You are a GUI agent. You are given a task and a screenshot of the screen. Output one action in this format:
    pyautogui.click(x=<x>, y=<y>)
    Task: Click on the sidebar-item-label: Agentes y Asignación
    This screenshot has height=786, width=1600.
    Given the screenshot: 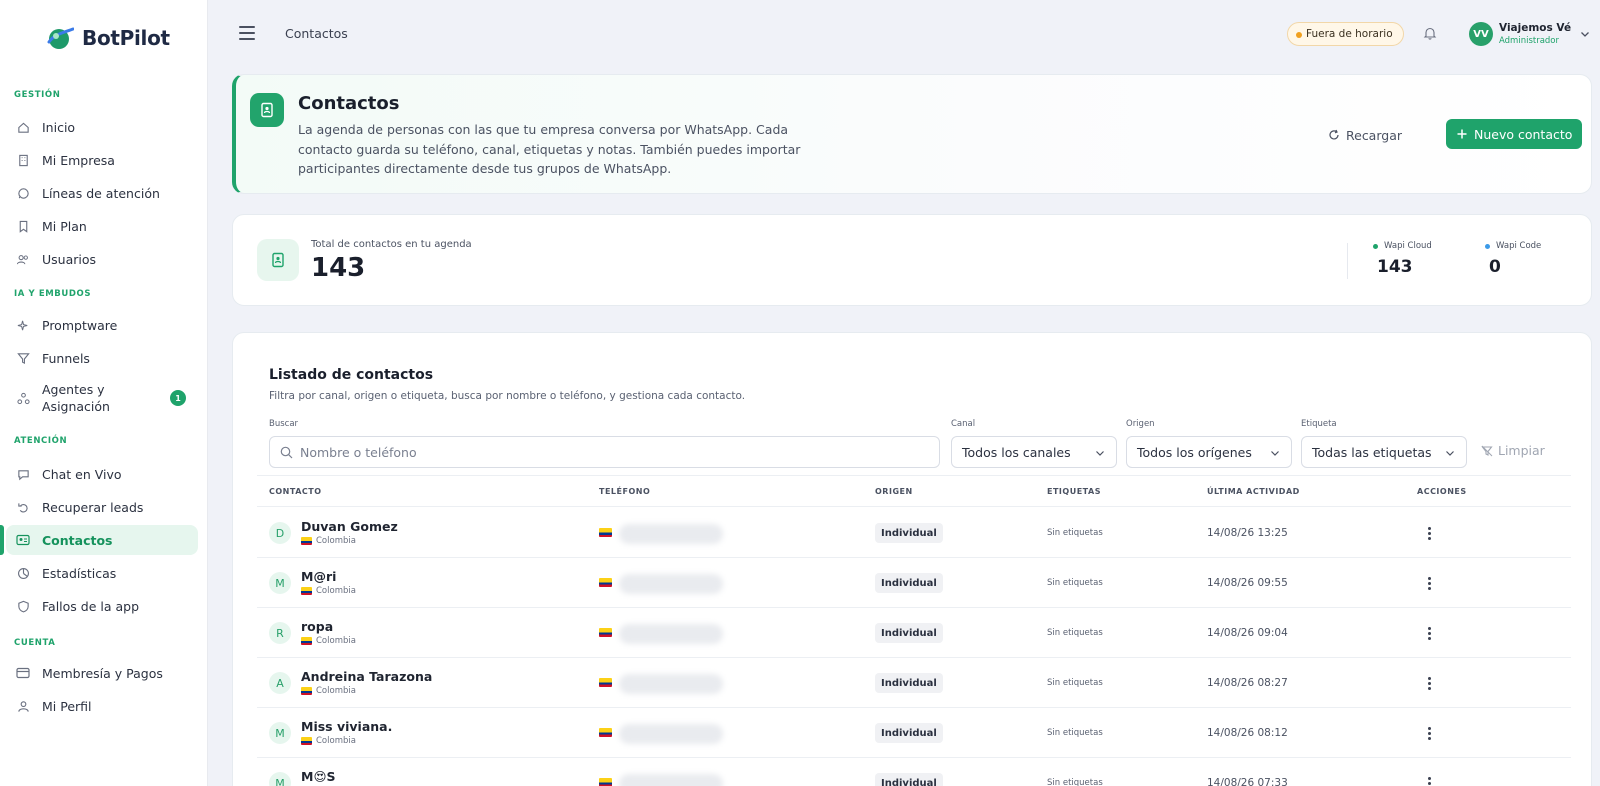 What is the action you would take?
    pyautogui.click(x=76, y=398)
    